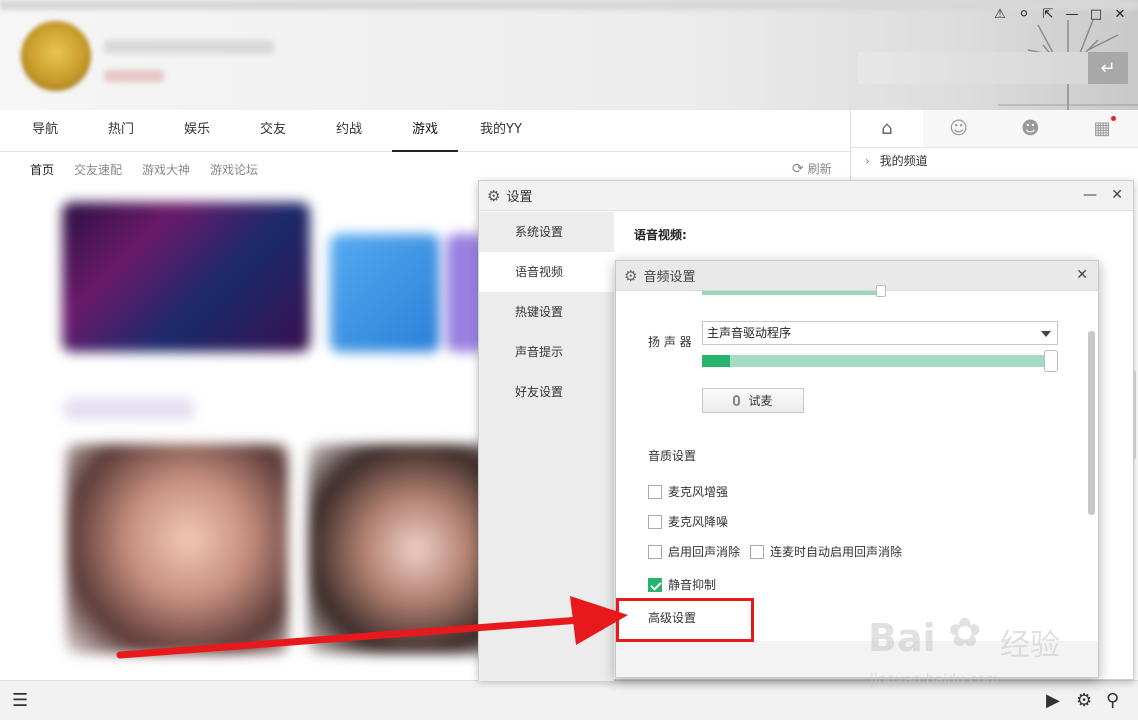 Image resolution: width=1138 pixels, height=720 pixels. I want to click on mic-denoise-option: 麦克风降噪, so click(688, 521).